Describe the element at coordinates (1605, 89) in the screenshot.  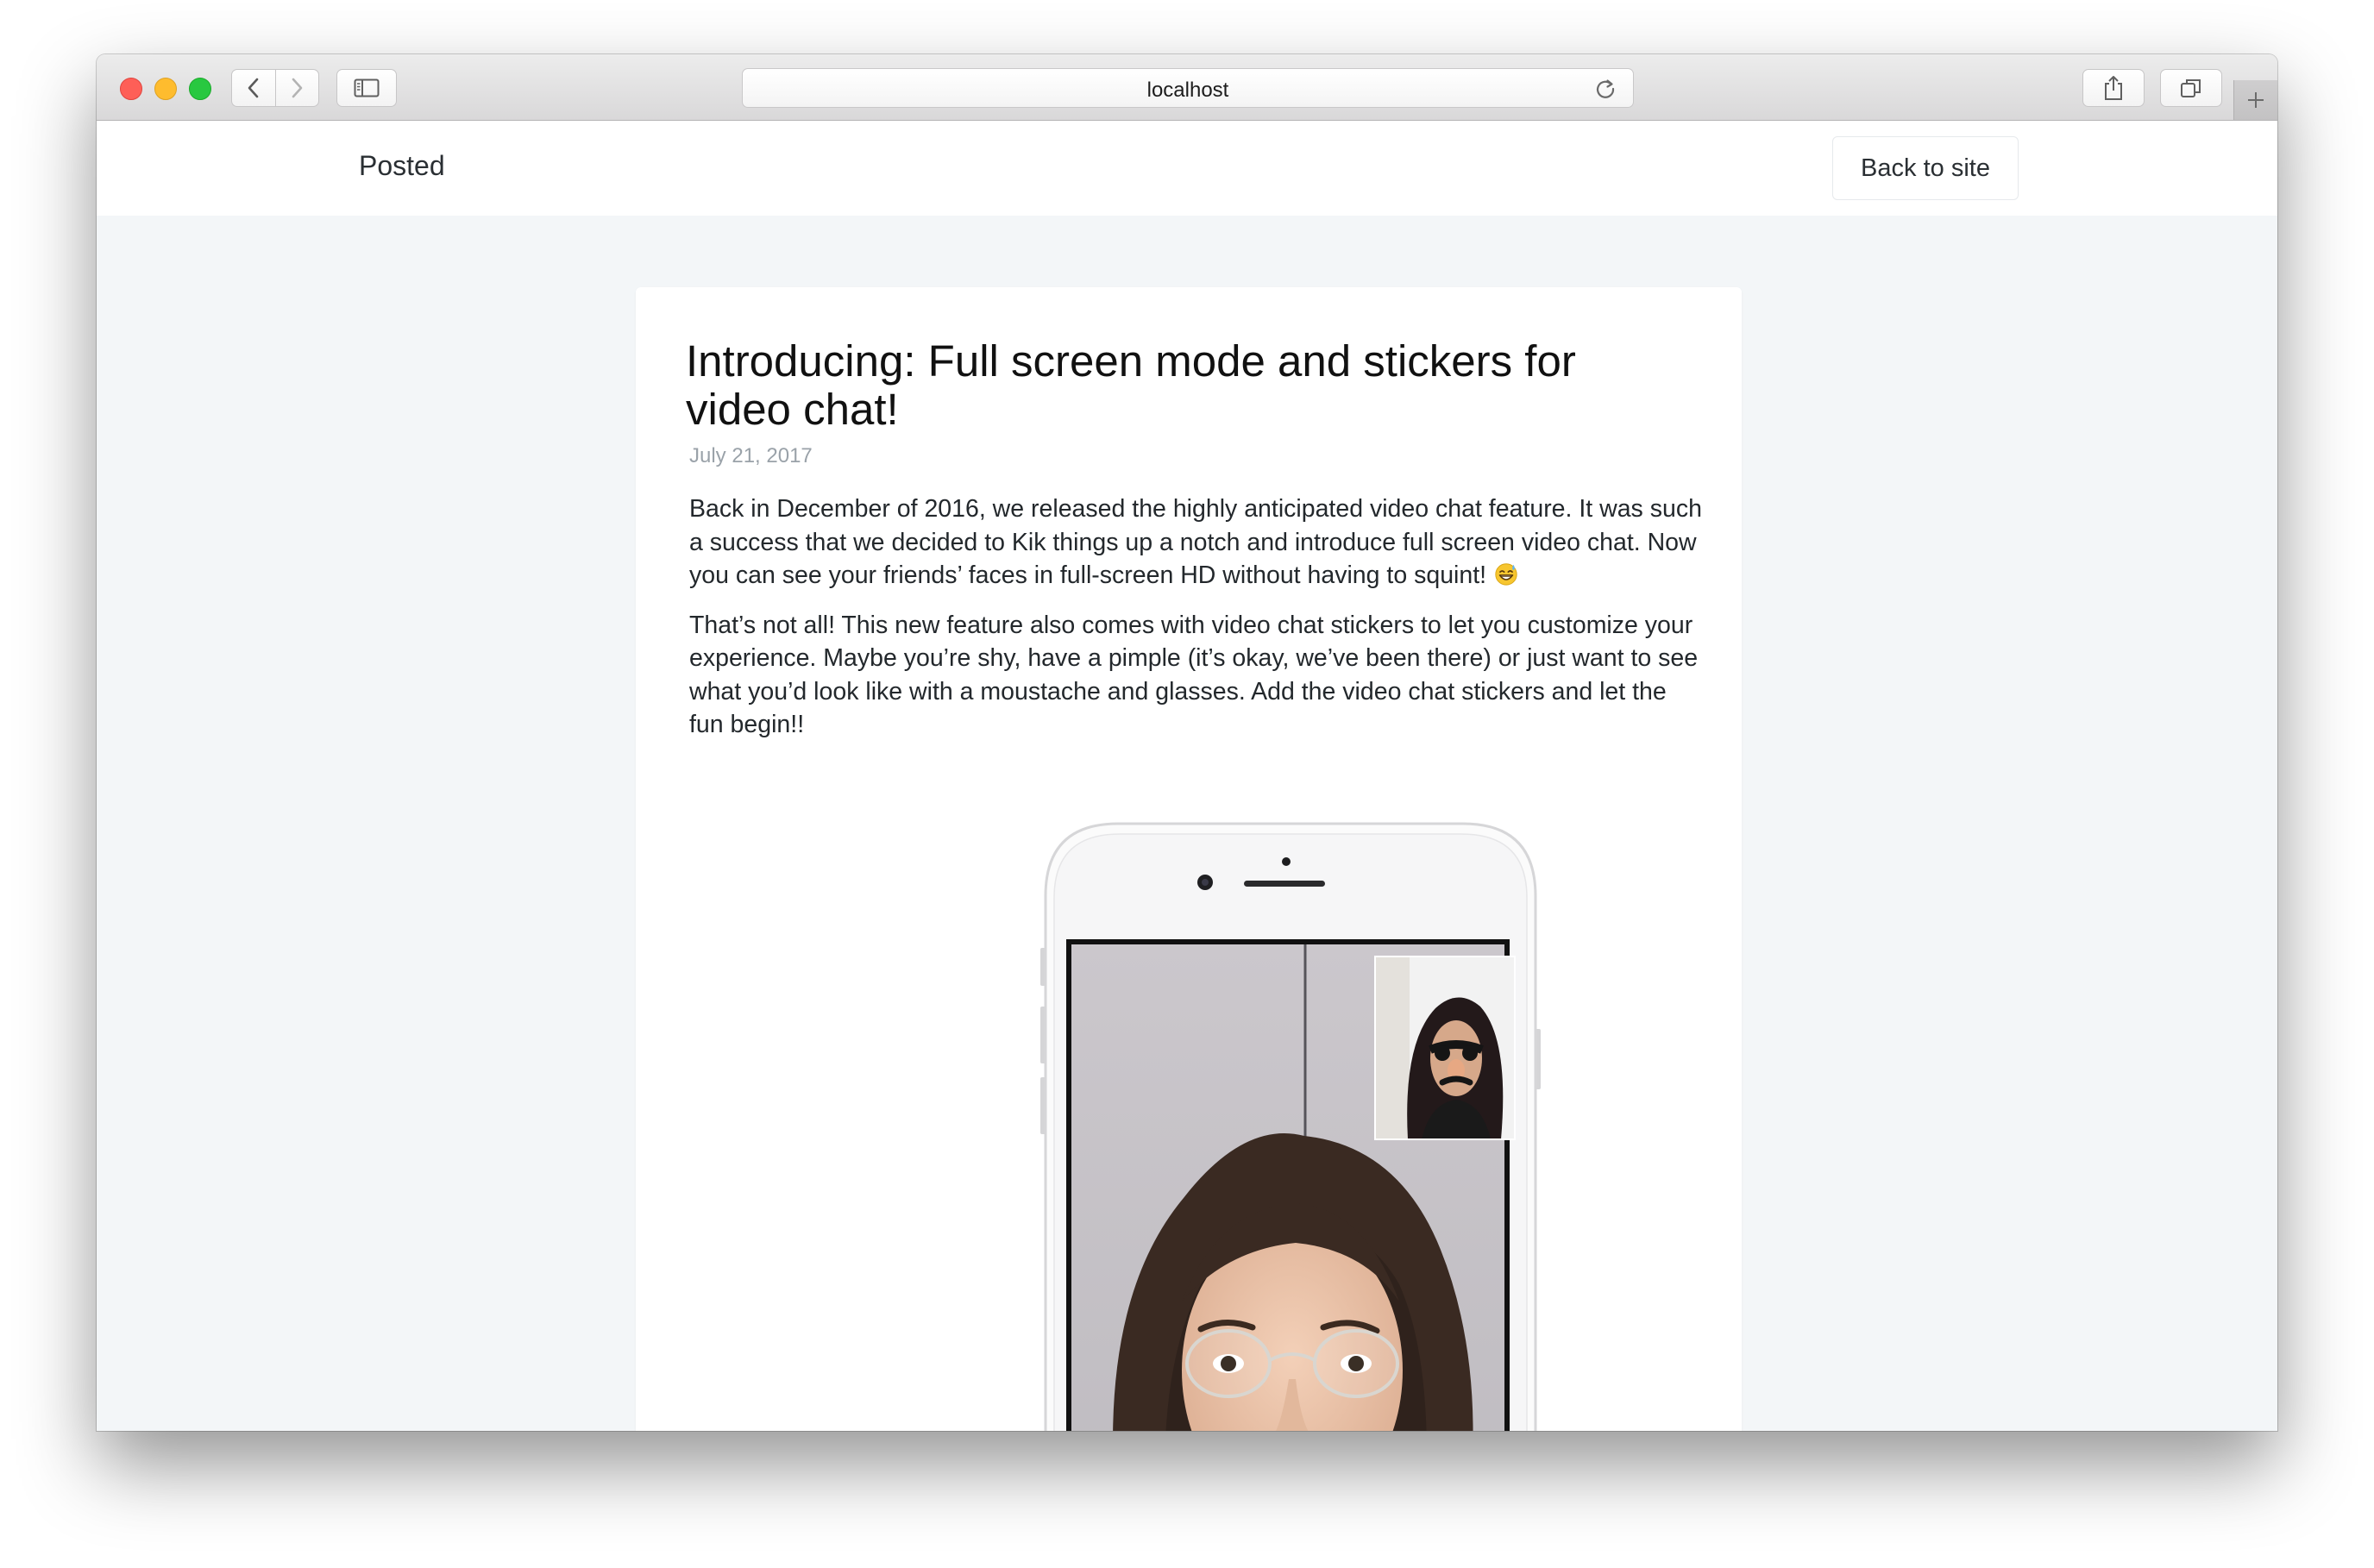
I see `reload-icon` at that location.